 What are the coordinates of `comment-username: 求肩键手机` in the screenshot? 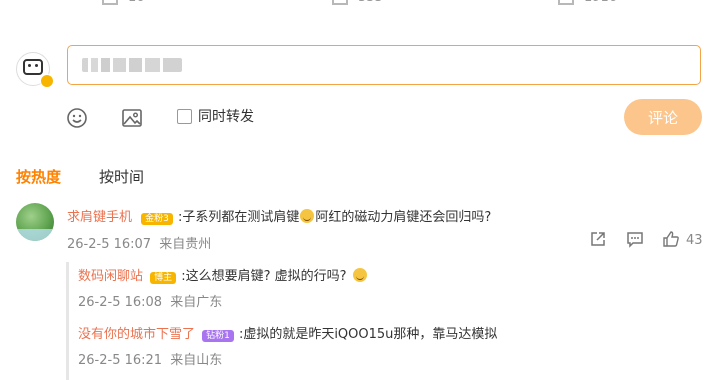 It's located at (99, 217).